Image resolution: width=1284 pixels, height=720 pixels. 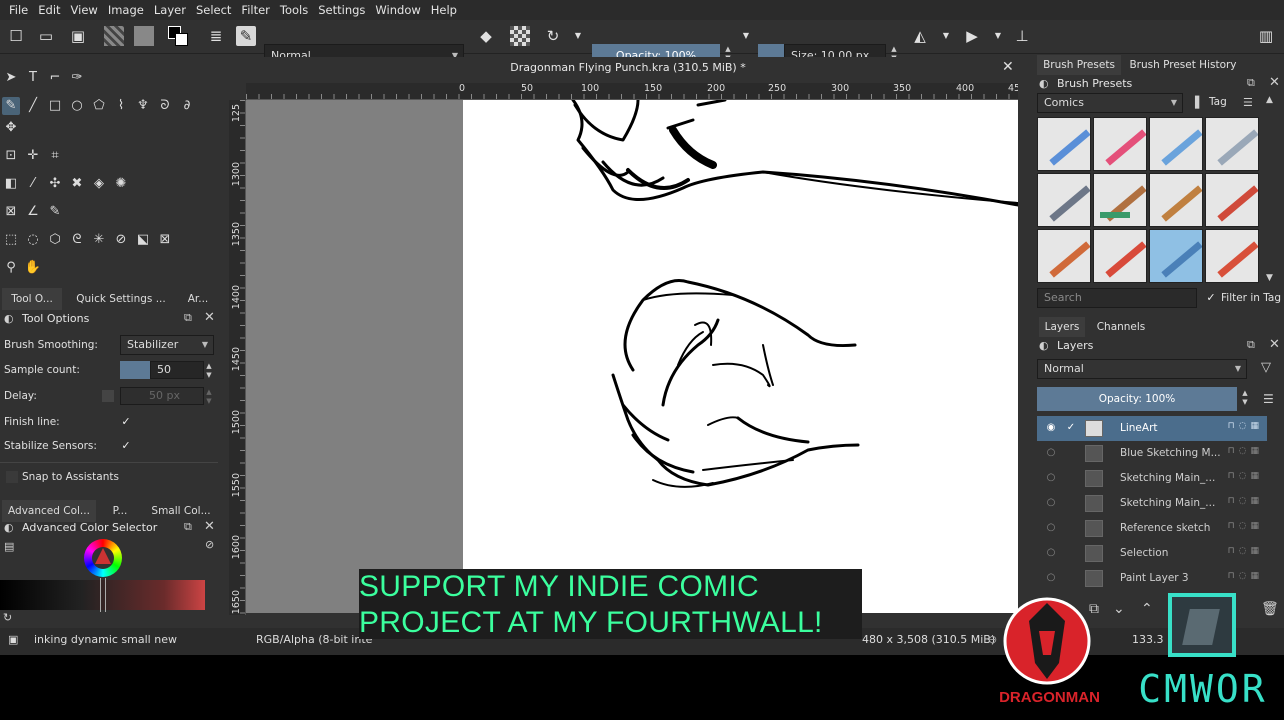 What do you see at coordinates (55, 106) in the screenshot?
I see `rectangle-tool-icon: □` at bounding box center [55, 106].